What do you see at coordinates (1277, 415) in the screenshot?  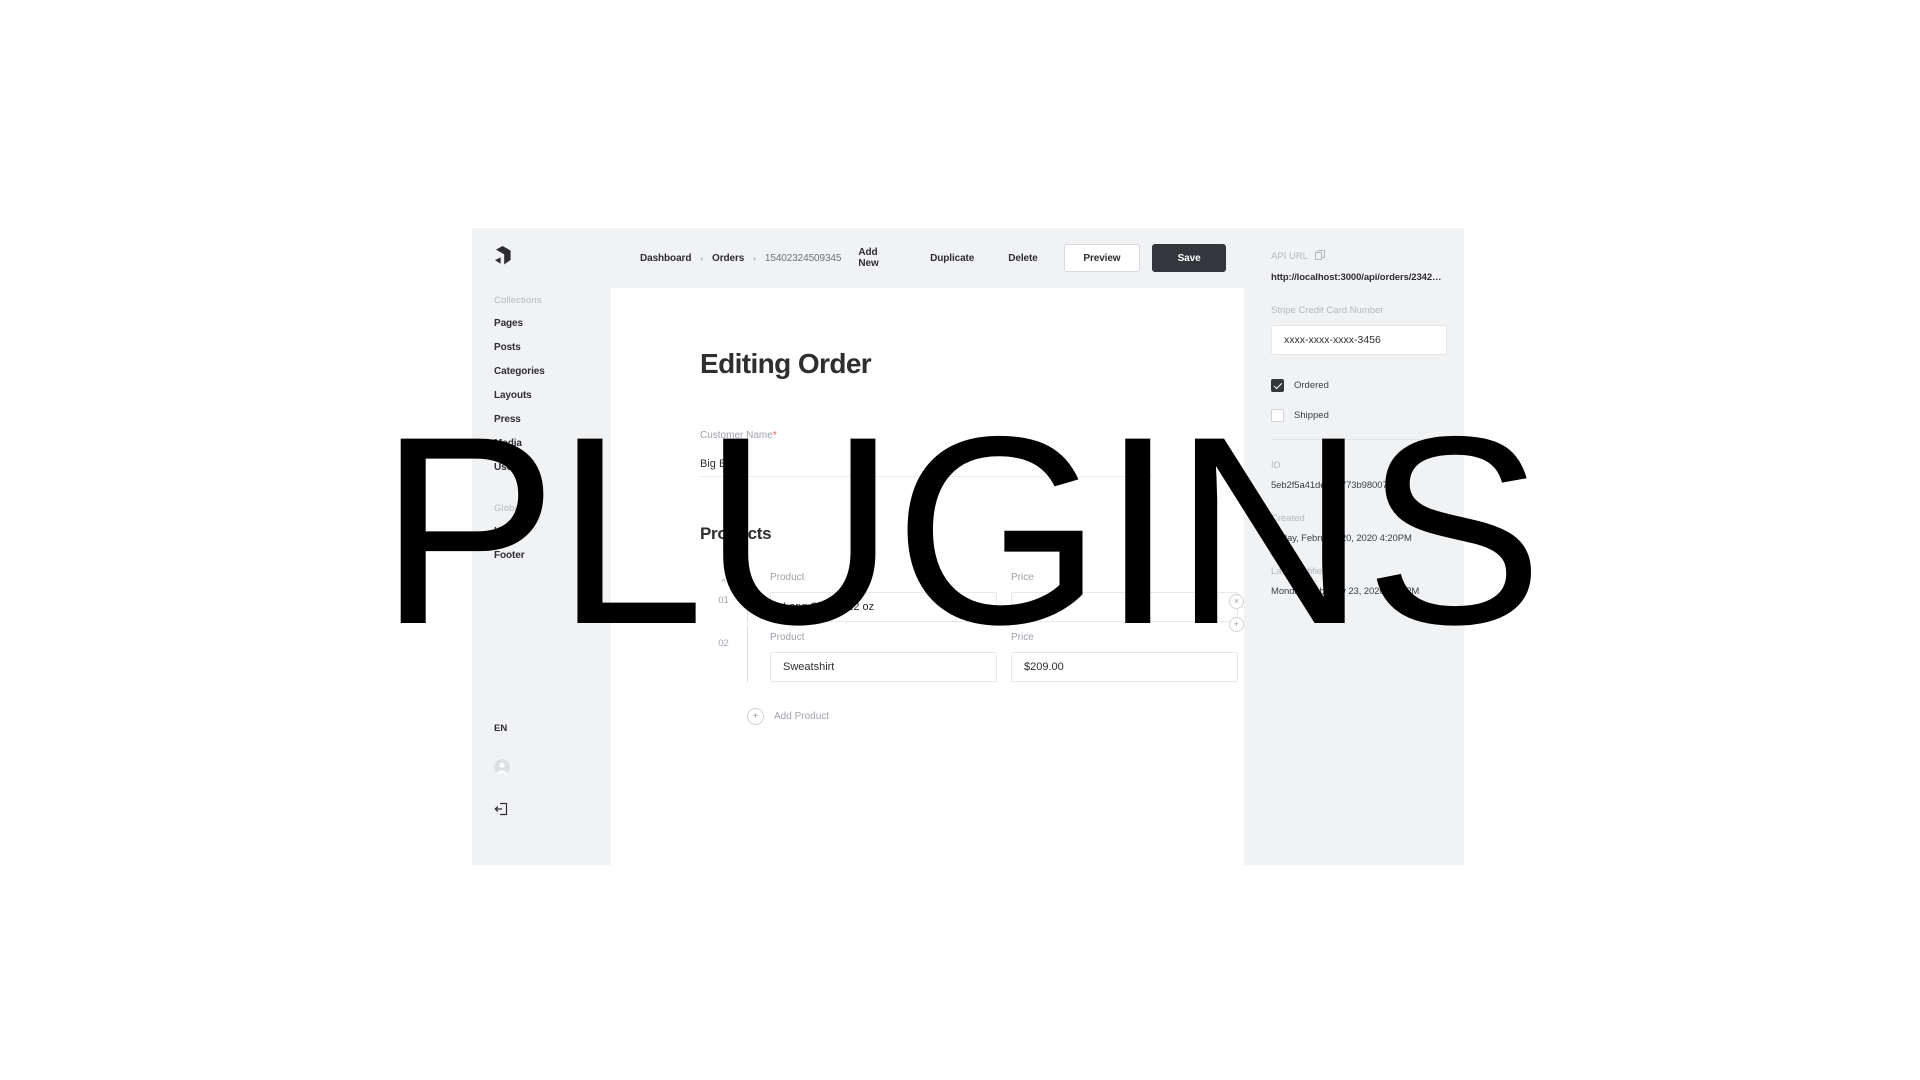 I see `shipped-checkbox` at bounding box center [1277, 415].